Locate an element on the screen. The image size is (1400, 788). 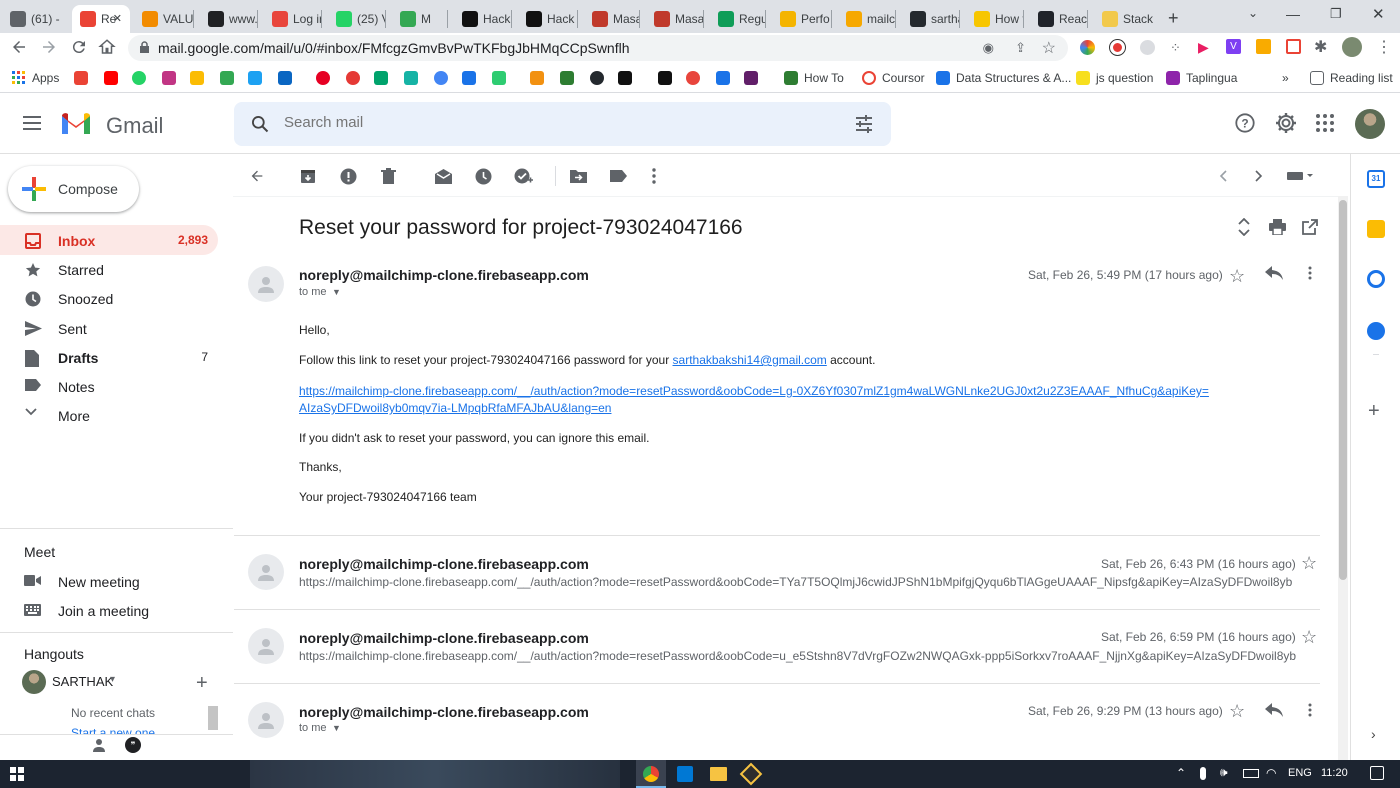
browser-tab: VALU is located at coordinates (164, 19).